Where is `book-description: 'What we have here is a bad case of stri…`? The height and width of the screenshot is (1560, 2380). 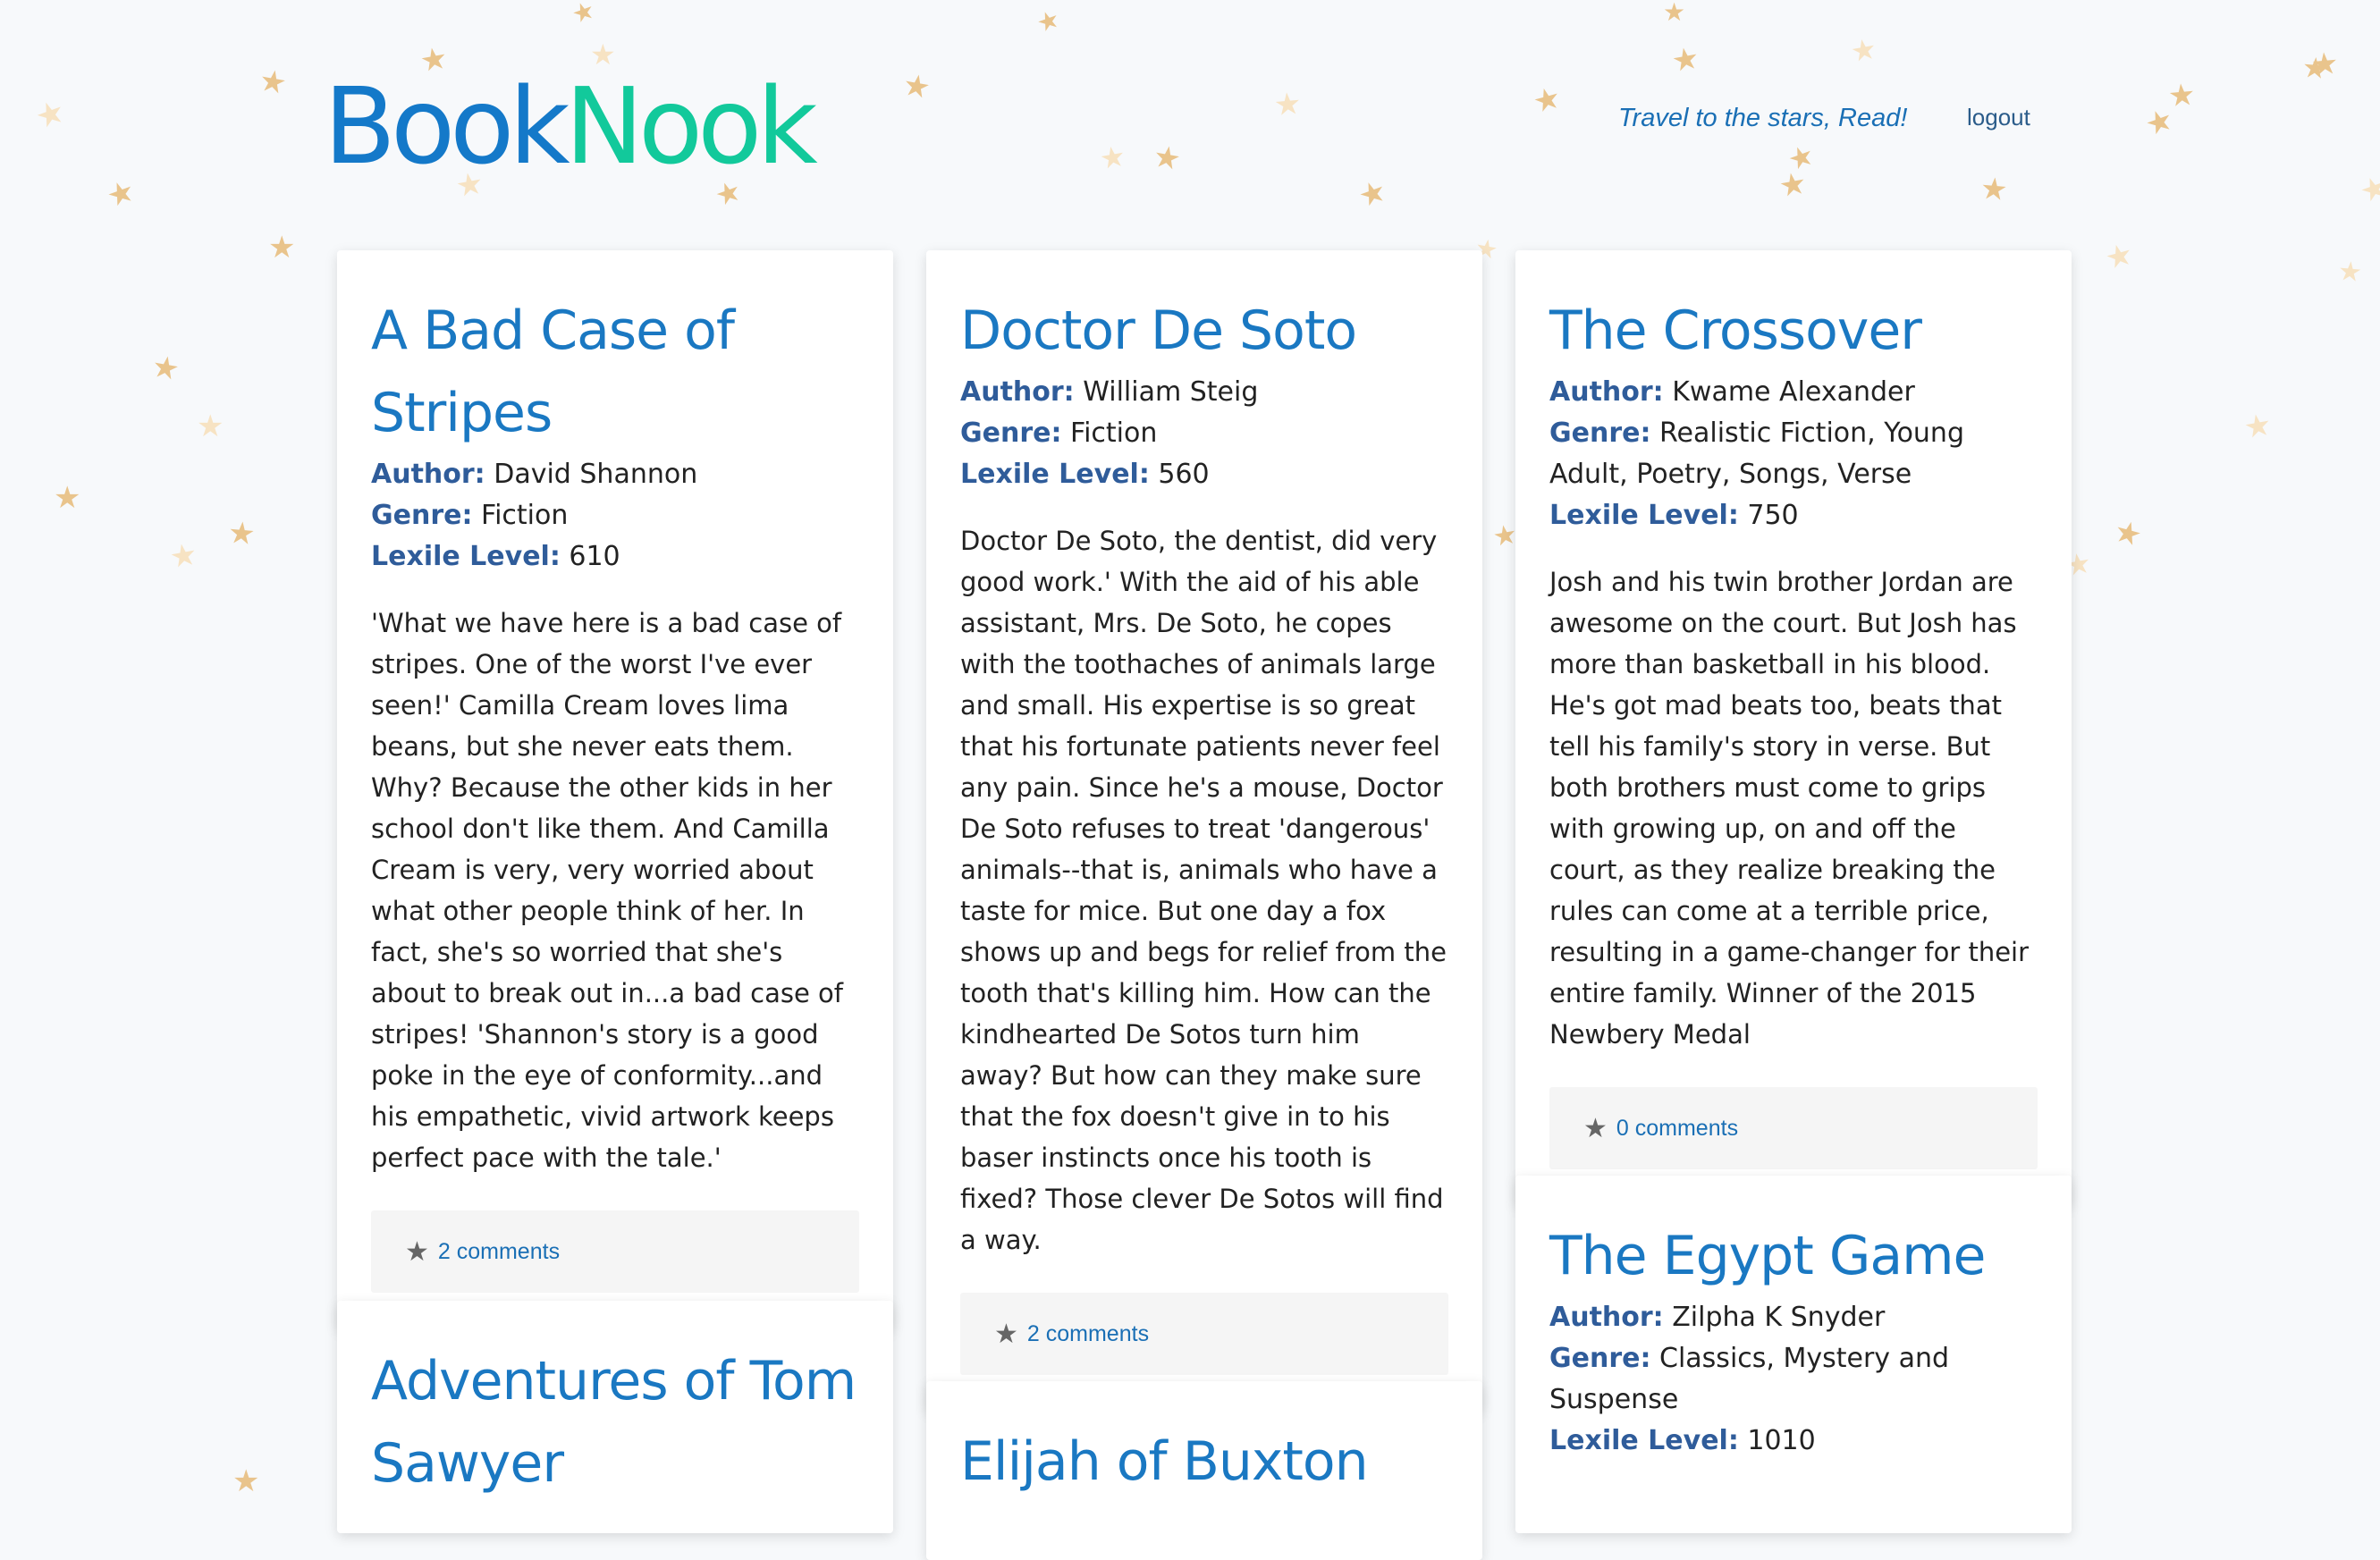
book-description: 'What we have here is a bad case of stri… is located at coordinates (607, 891).